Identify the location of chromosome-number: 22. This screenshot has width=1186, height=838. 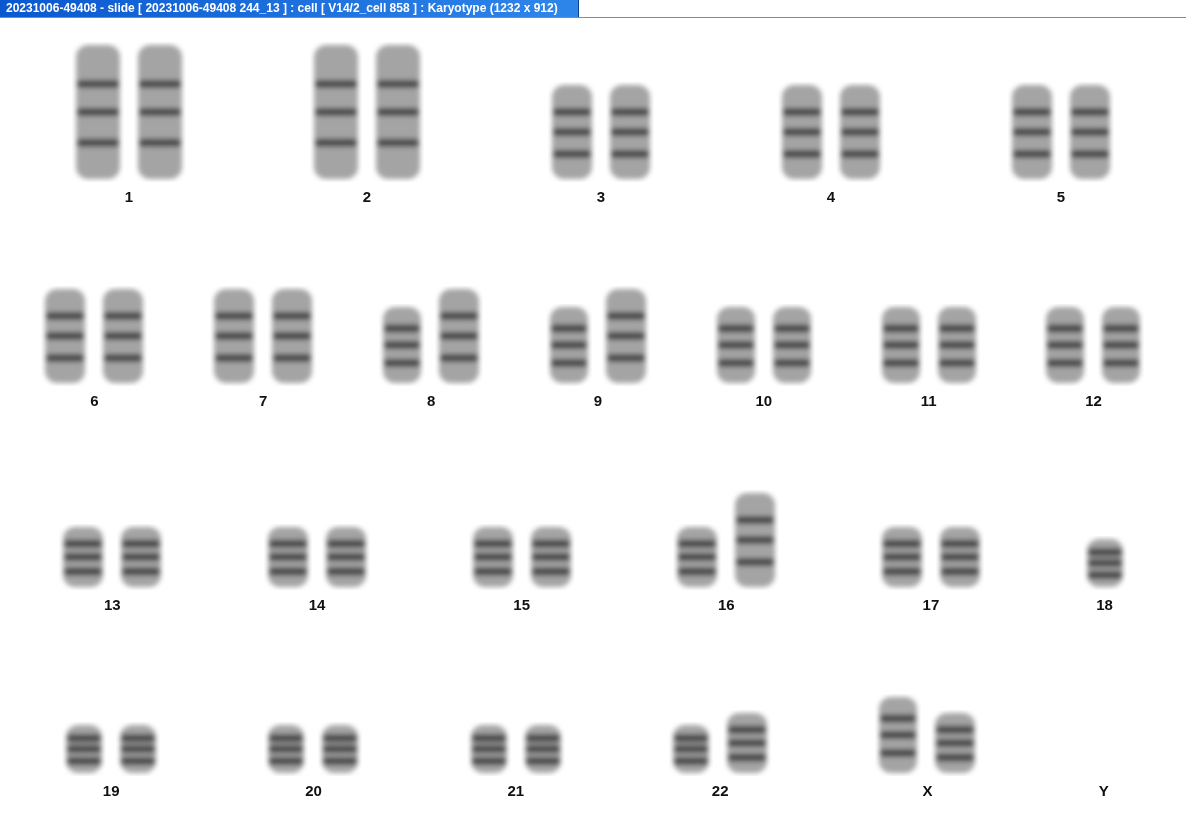
(720, 791).